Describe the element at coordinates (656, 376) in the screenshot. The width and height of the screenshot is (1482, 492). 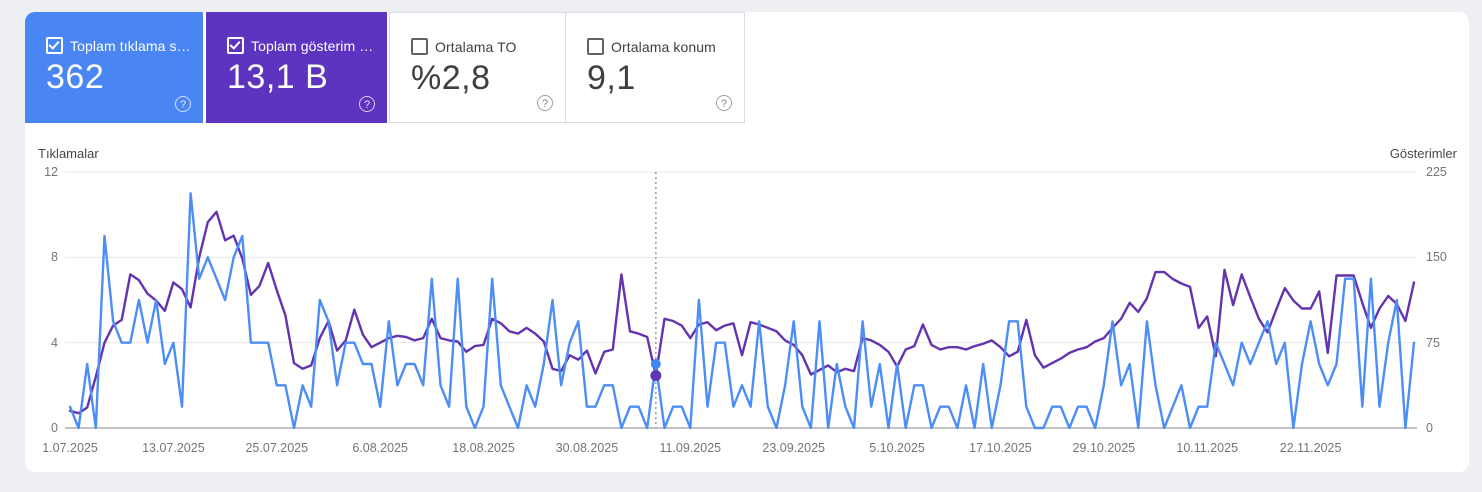
I see `hover-dot-impressions` at that location.